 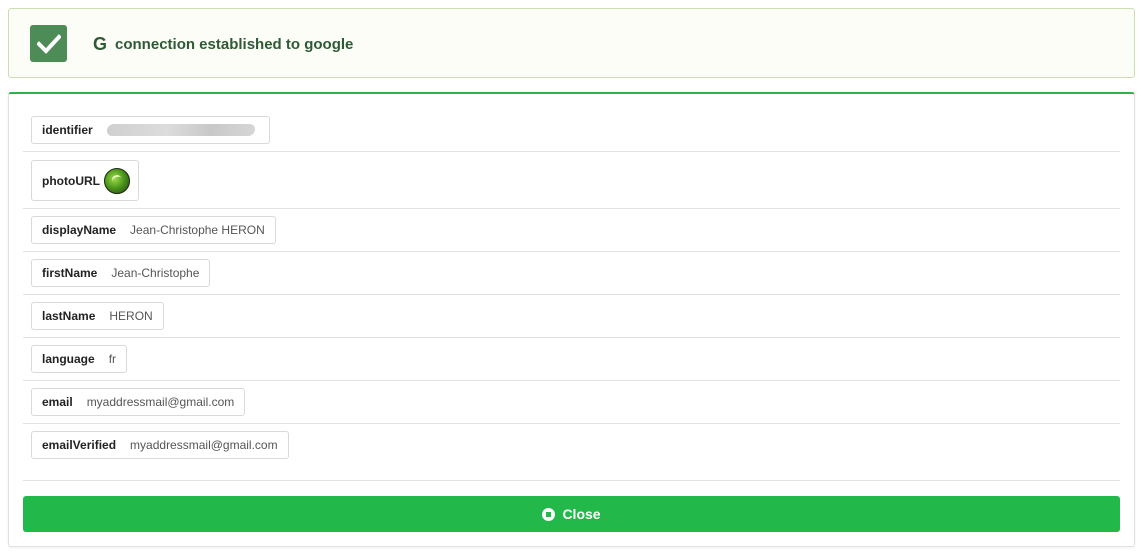 What do you see at coordinates (571, 43) in the screenshot?
I see `success-alert: G connection established to google` at bounding box center [571, 43].